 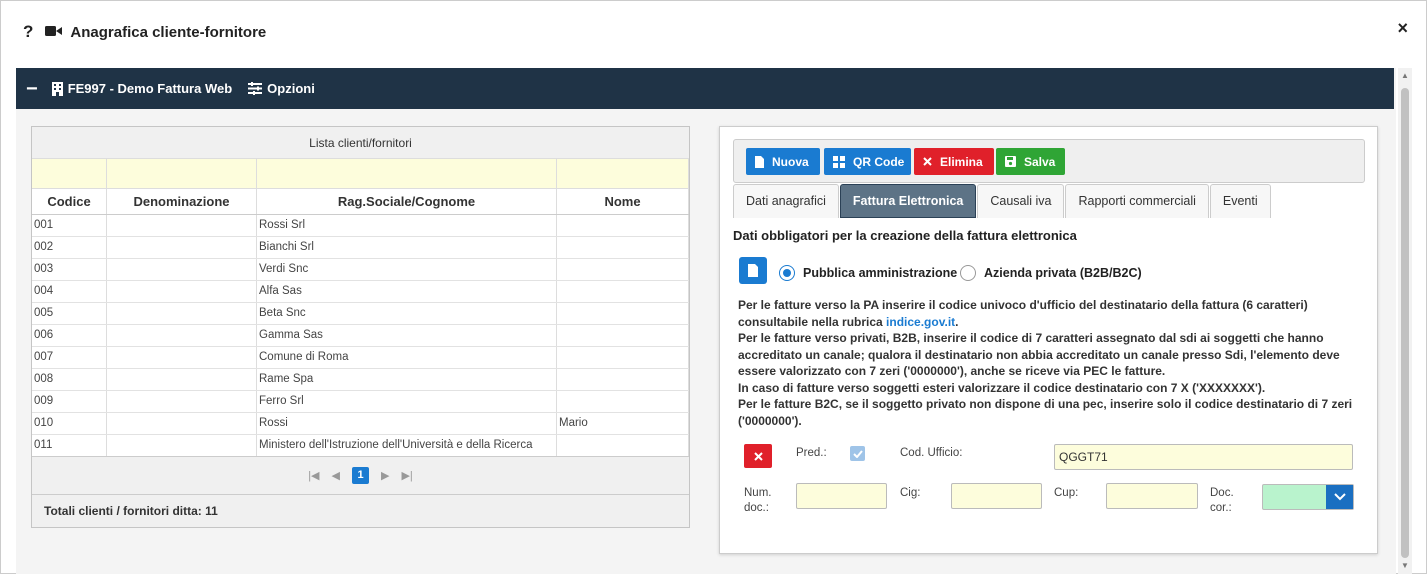 I want to click on save-button: Salva, so click(x=1030, y=161).